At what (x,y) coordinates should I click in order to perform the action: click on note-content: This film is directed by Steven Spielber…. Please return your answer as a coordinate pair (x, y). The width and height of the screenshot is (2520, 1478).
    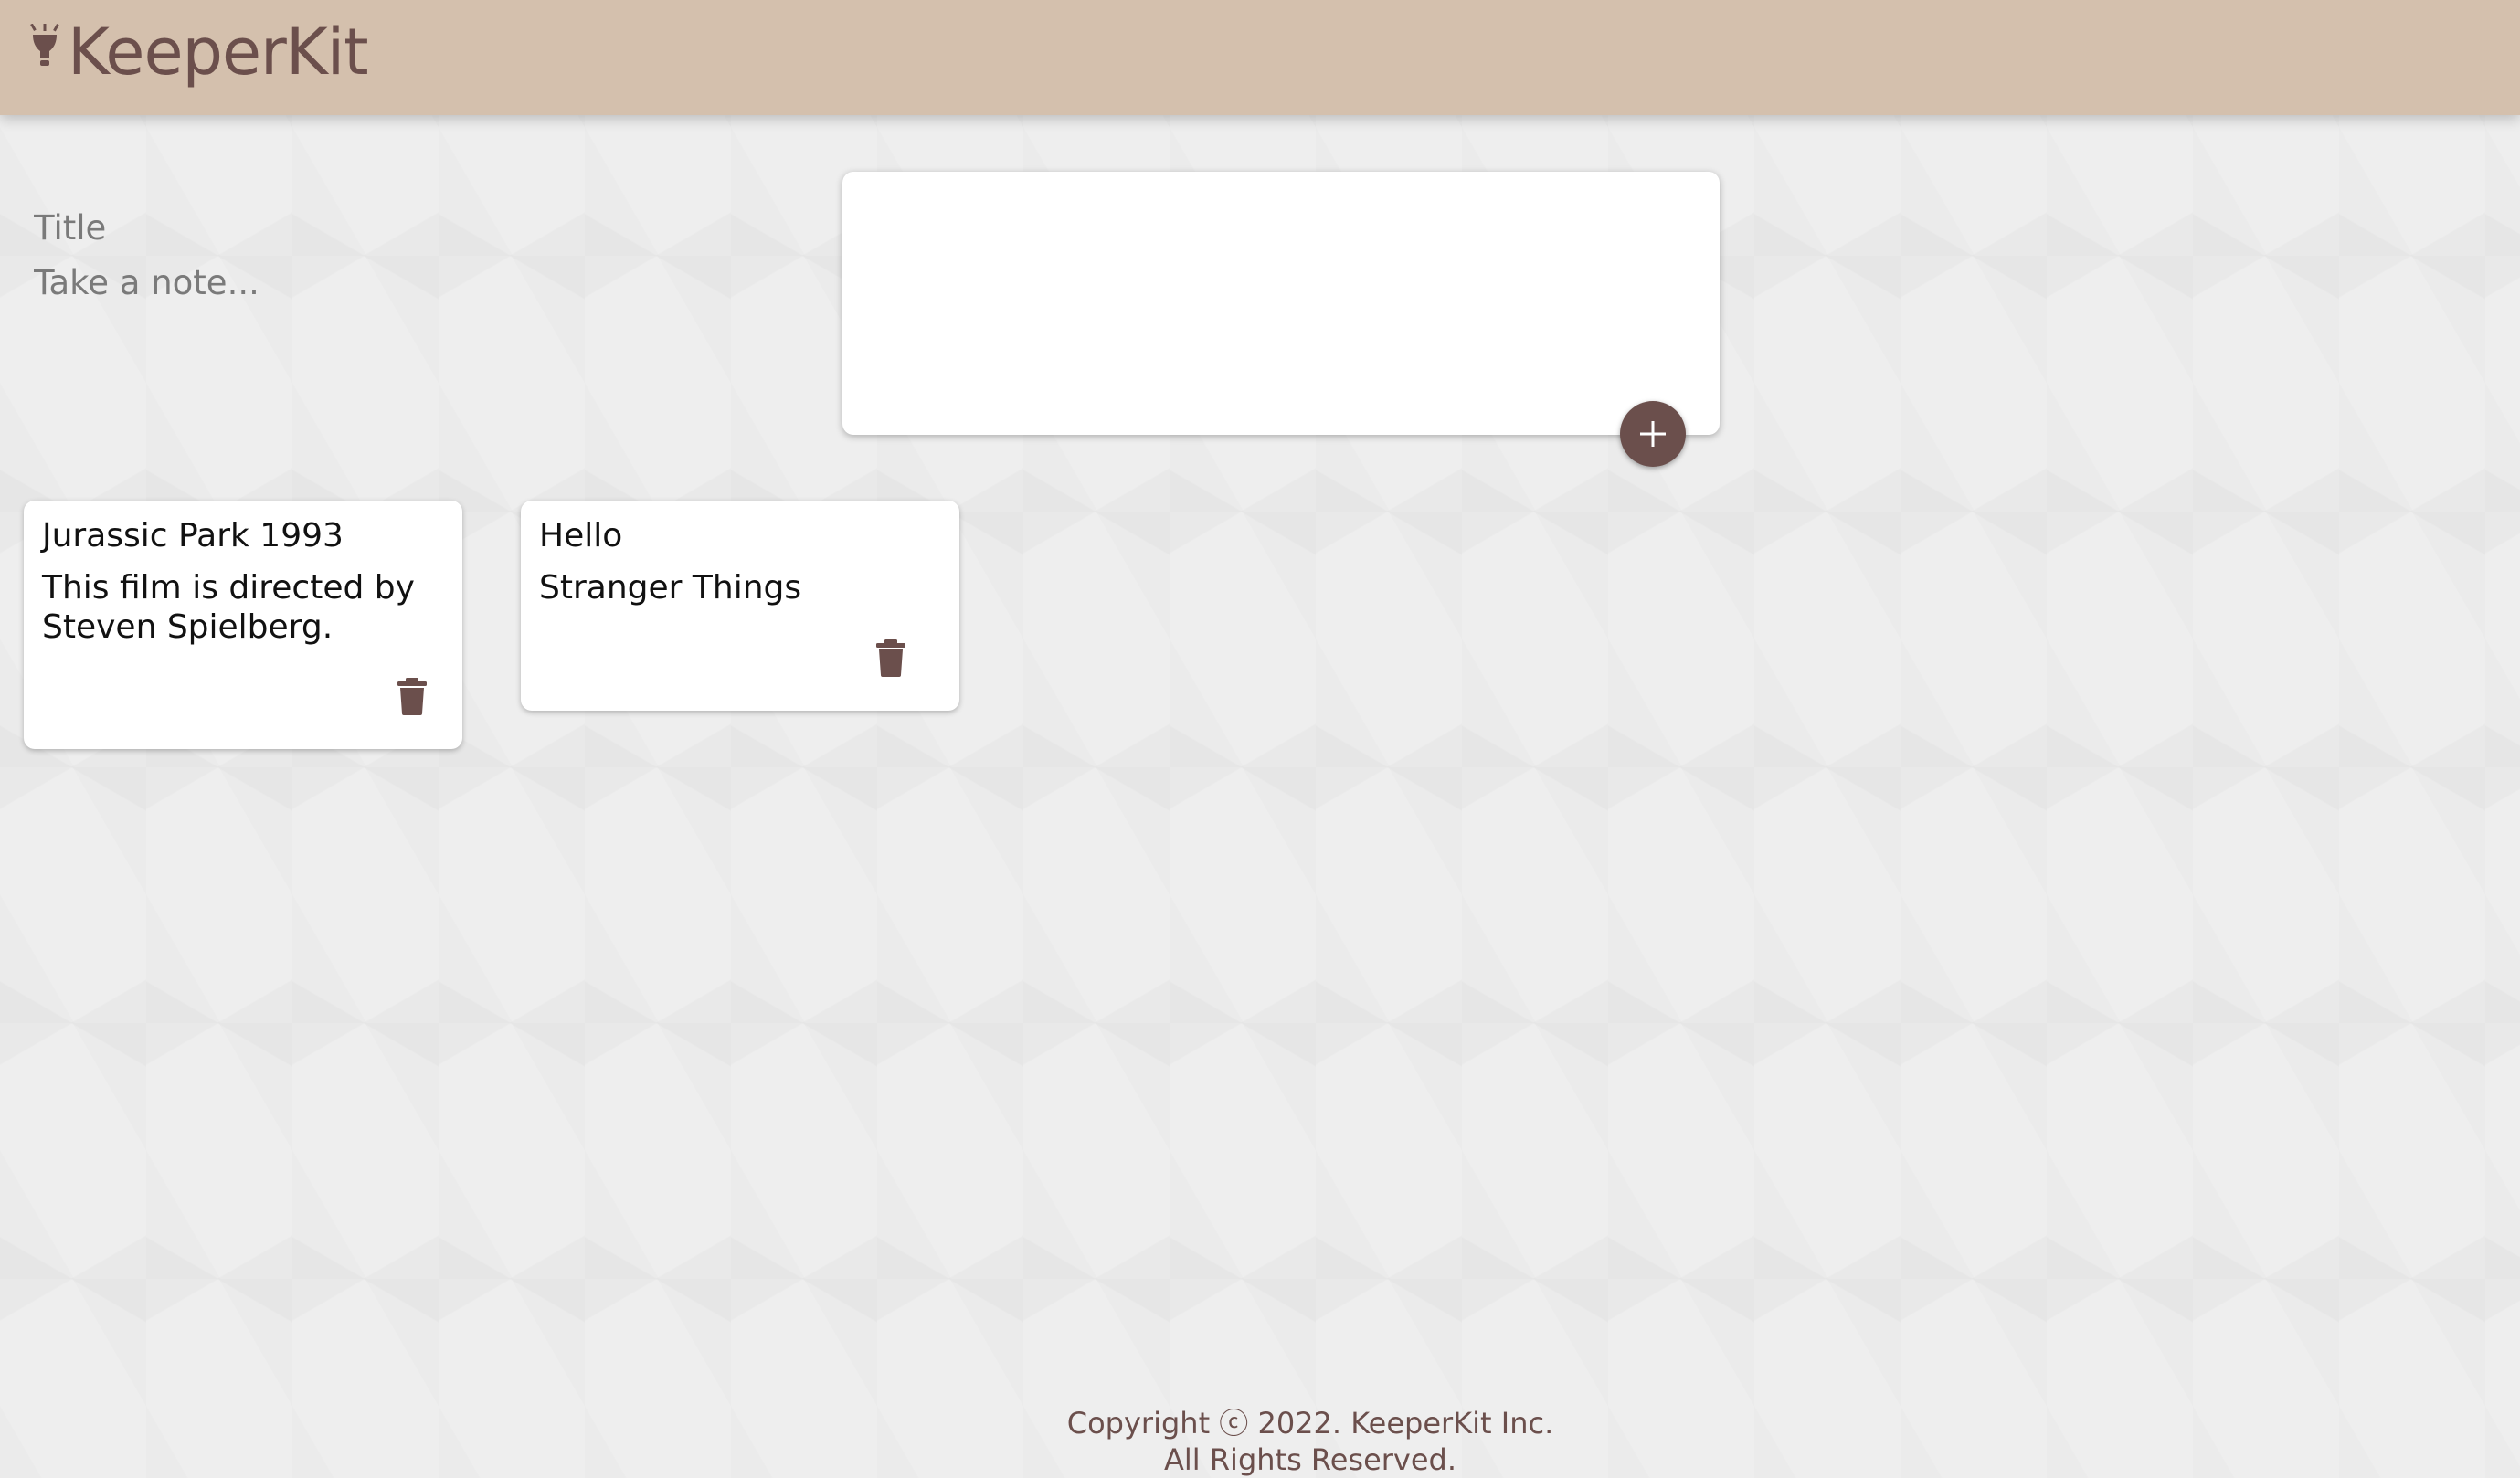
    Looking at the image, I should click on (228, 607).